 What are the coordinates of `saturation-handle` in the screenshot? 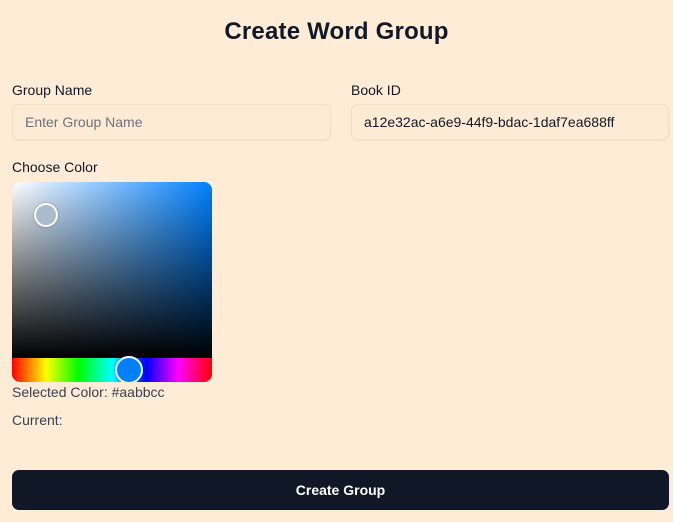 It's located at (46, 215).